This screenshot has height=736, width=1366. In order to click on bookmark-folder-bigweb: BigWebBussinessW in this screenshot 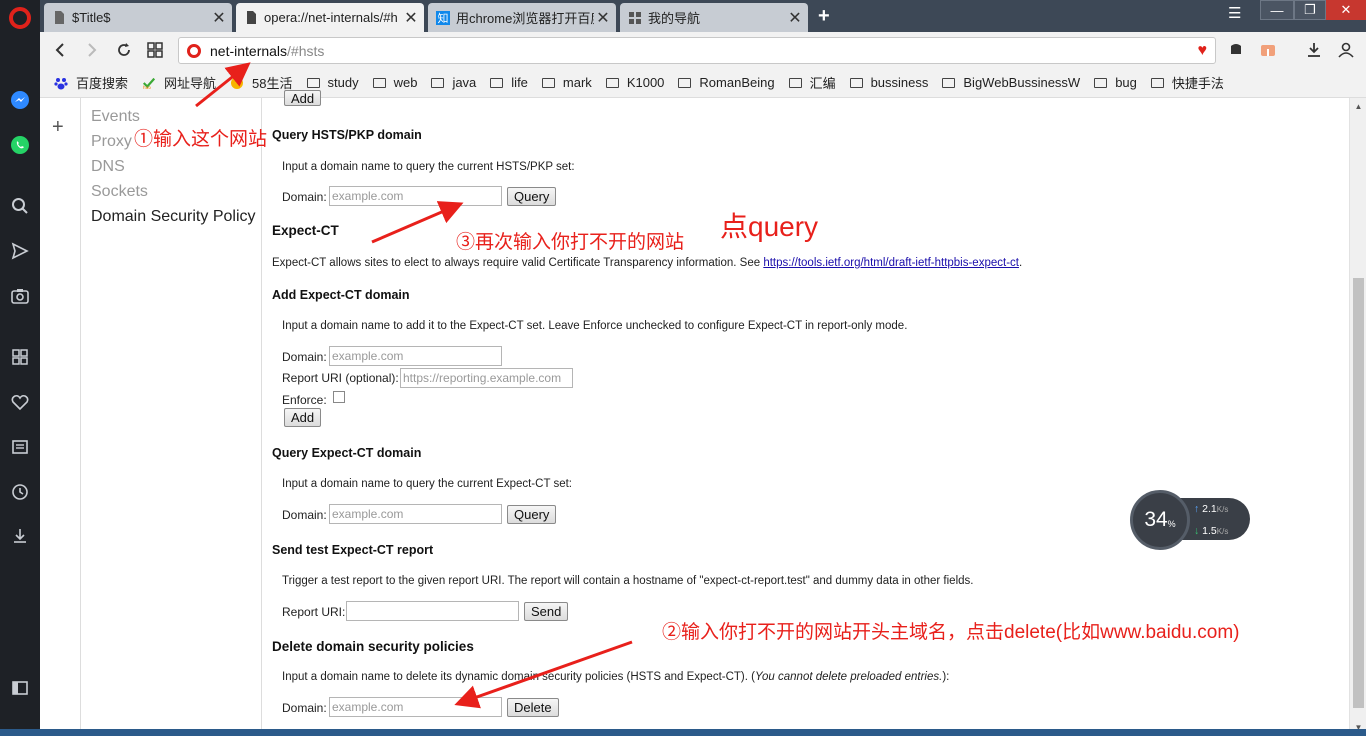, I will do `click(1011, 82)`.